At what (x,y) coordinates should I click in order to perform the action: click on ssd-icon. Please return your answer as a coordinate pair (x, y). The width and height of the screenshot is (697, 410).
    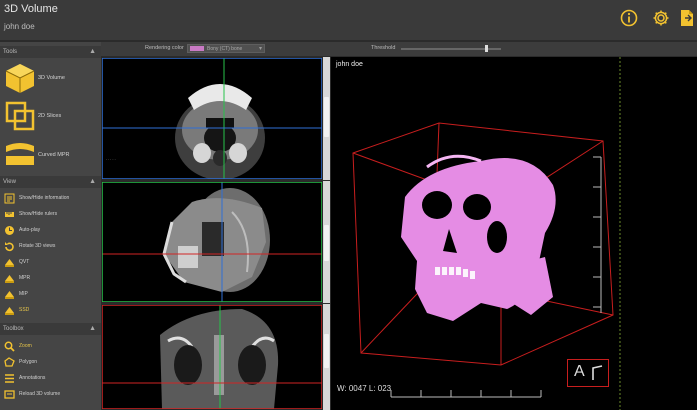
    Looking at the image, I should click on (9, 311).